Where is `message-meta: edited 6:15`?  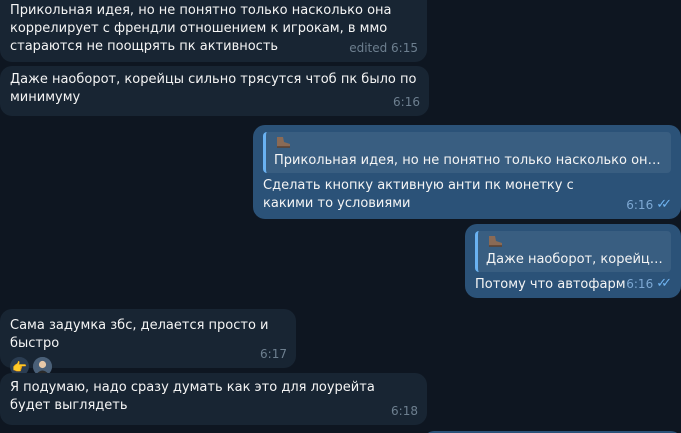 message-meta: edited 6:15 is located at coordinates (383, 48).